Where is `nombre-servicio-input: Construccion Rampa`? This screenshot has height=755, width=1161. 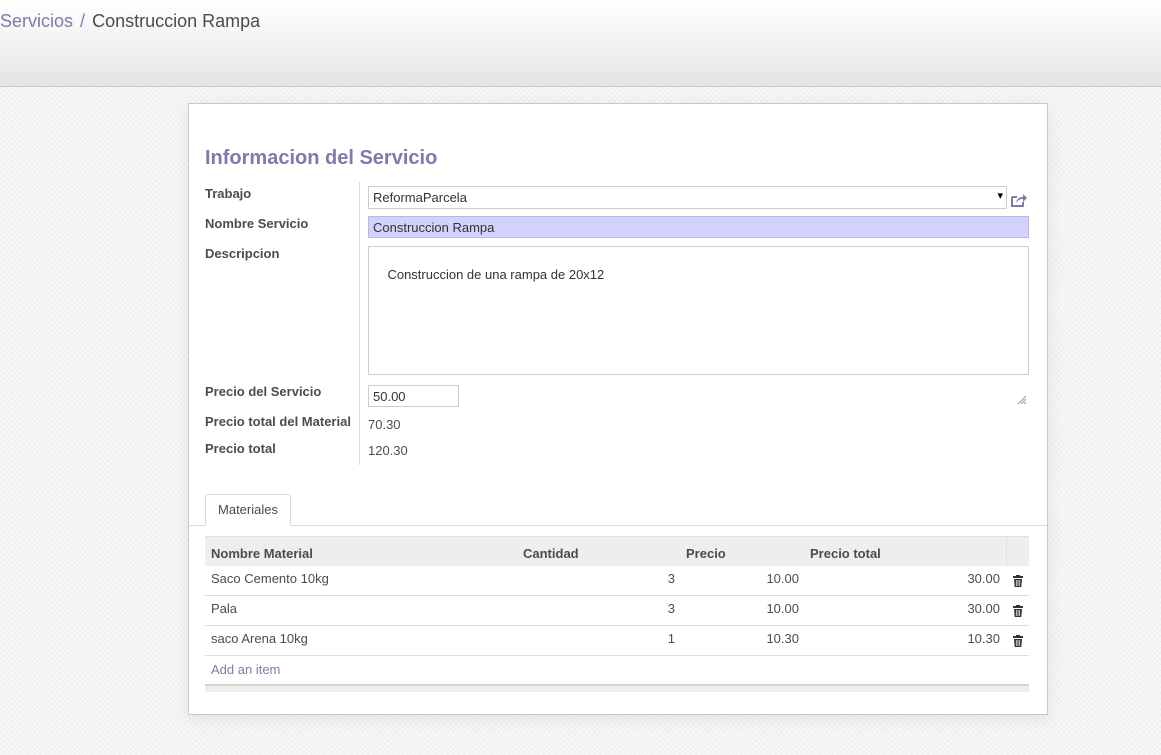
nombre-servicio-input: Construccion Rampa is located at coordinates (698, 227).